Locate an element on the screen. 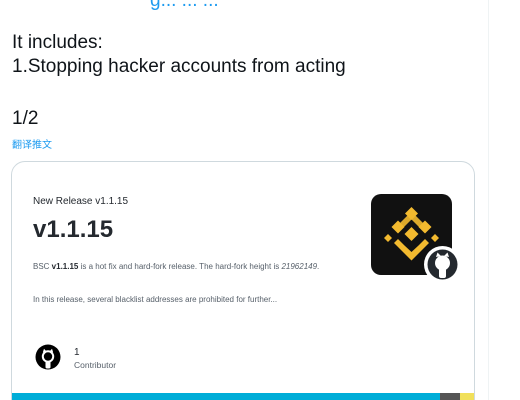  contributor-label: Contributor is located at coordinates (95, 365).